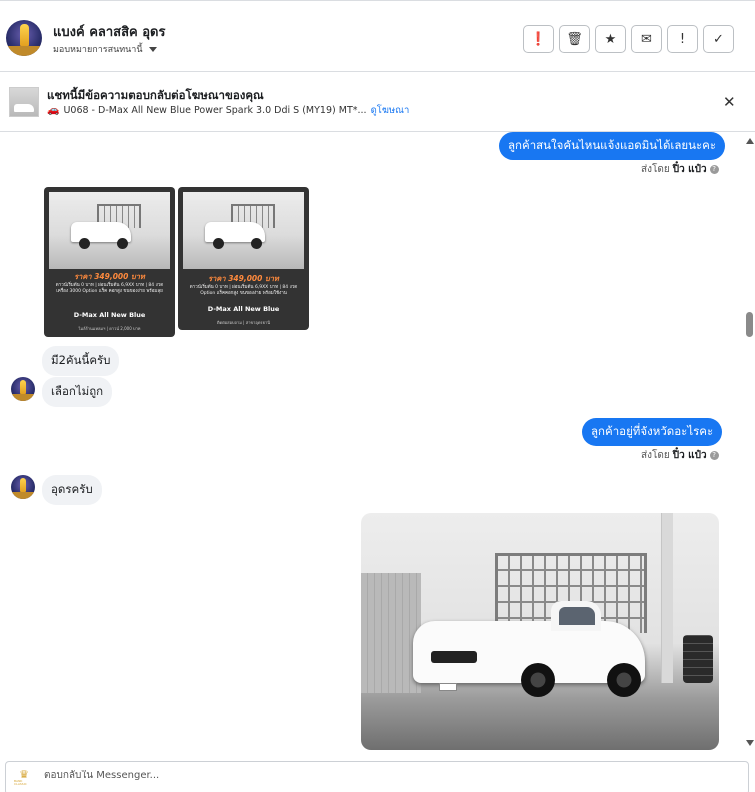 This screenshot has width=755, height=792. I want to click on assign-conversation-dropdown: มอบหมายการสนทนานี้, so click(105, 49).